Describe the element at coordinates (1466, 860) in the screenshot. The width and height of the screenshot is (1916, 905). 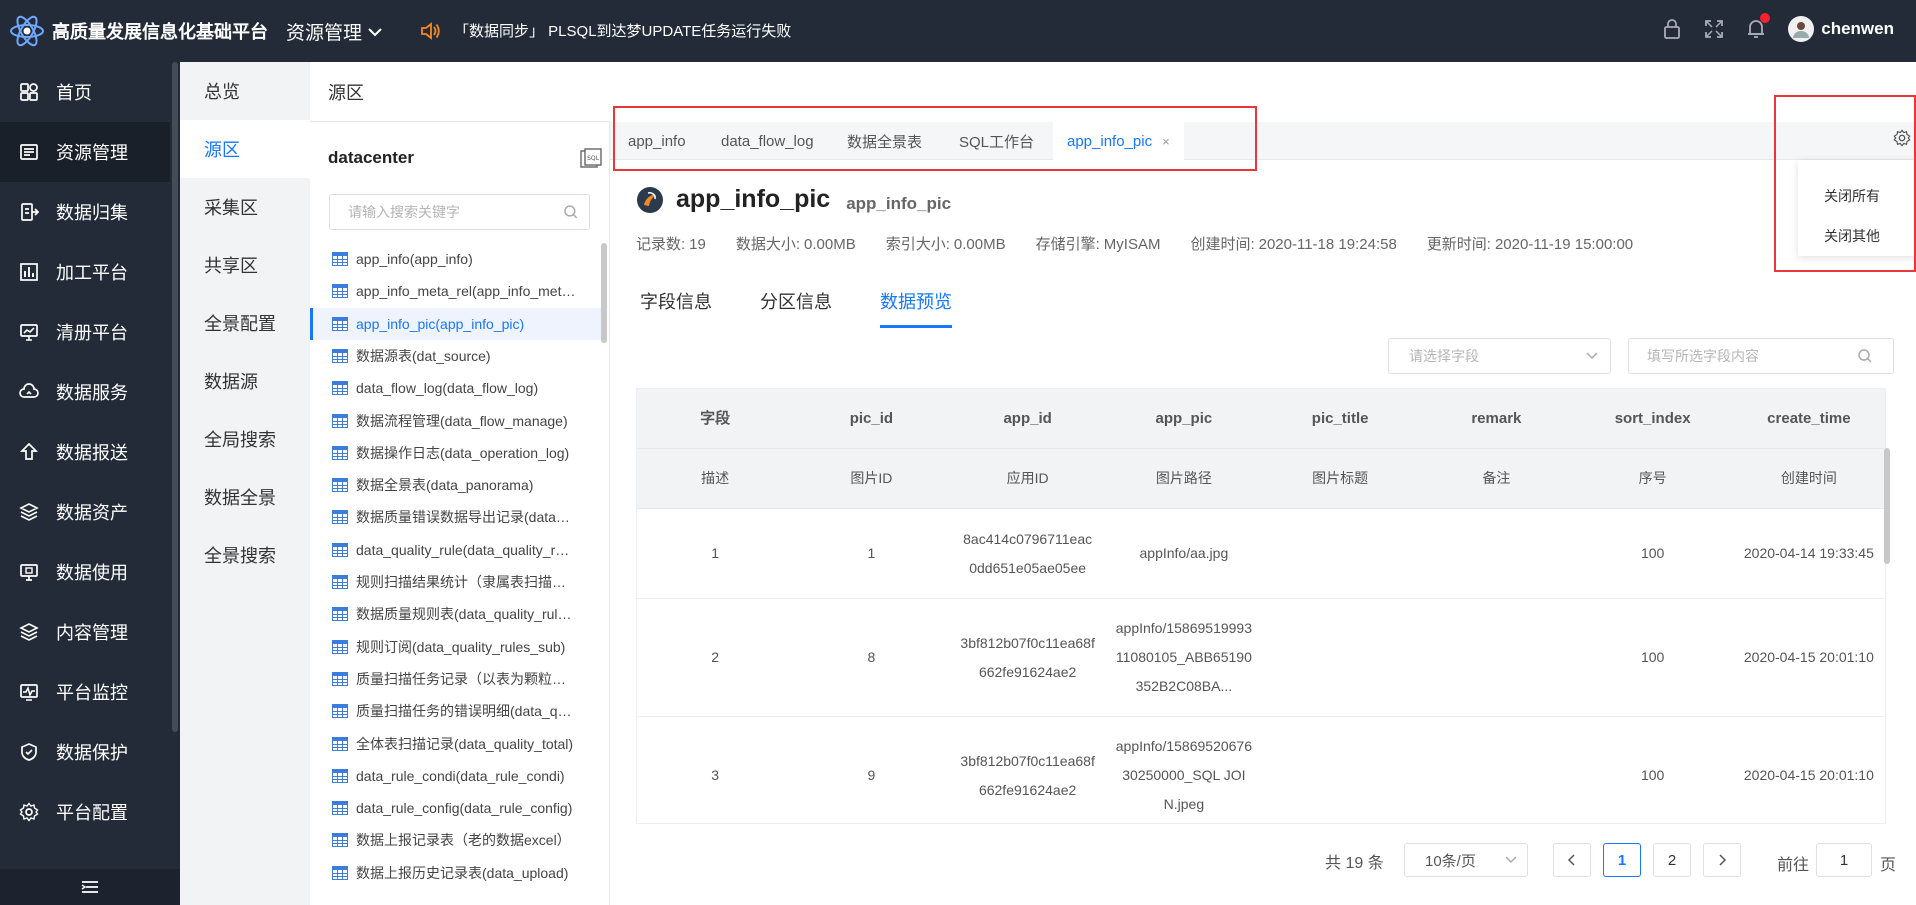
I see `page-size-select: 10条/页` at that location.